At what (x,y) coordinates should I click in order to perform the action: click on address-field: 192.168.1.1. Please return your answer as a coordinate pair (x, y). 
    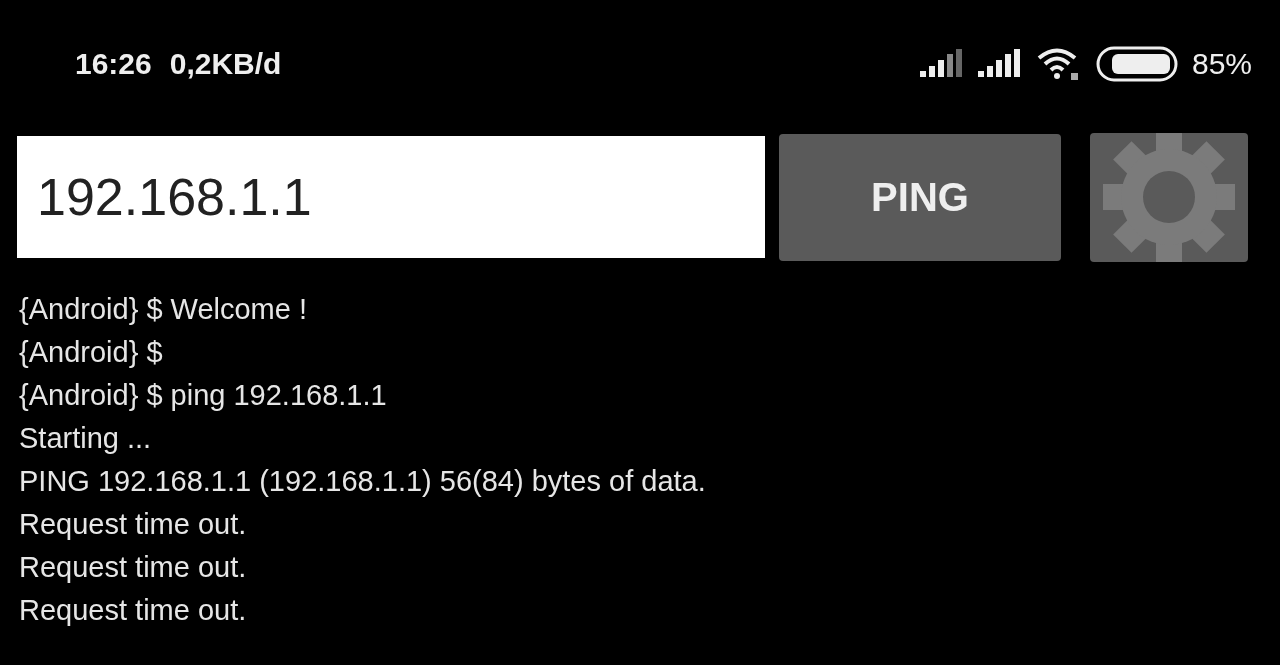
    Looking at the image, I should click on (391, 197).